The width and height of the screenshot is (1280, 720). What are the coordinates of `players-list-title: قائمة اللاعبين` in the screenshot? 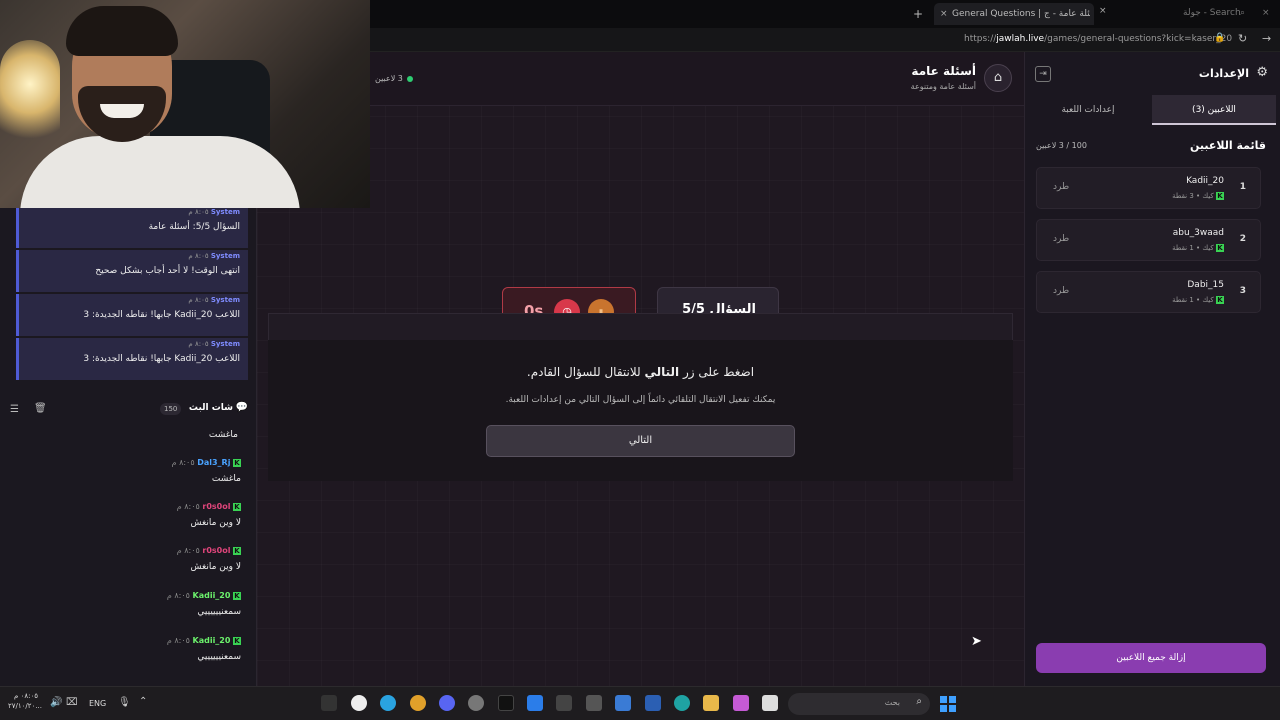 It's located at (1228, 145).